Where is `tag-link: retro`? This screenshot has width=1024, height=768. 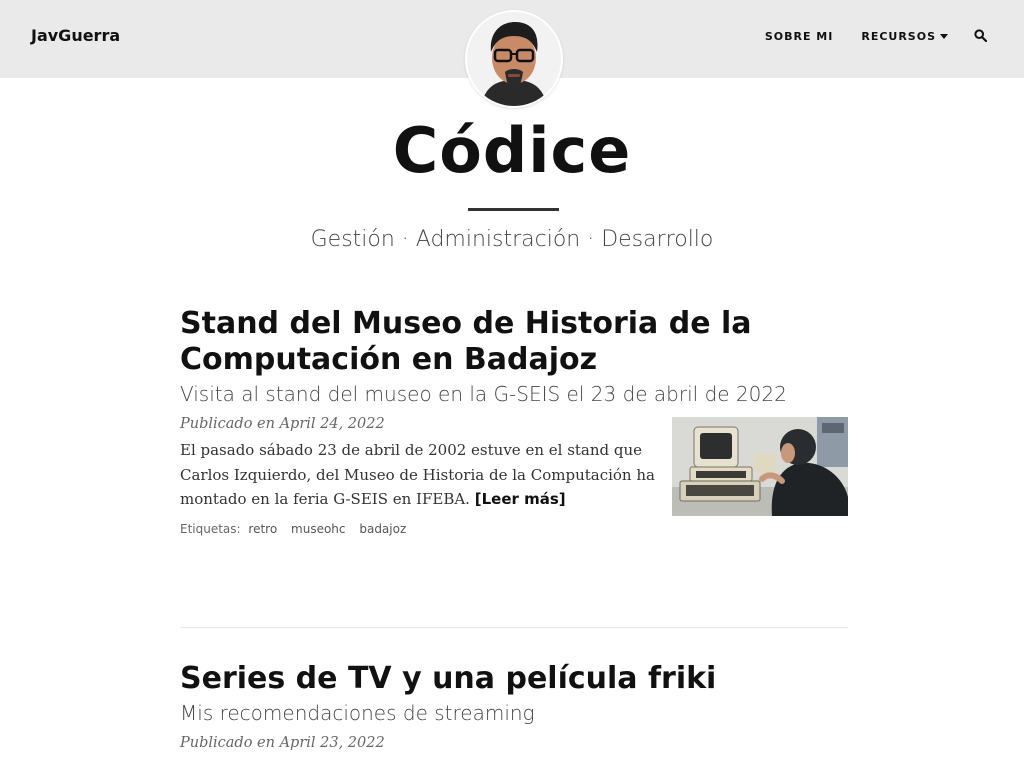 tag-link: retro is located at coordinates (262, 529).